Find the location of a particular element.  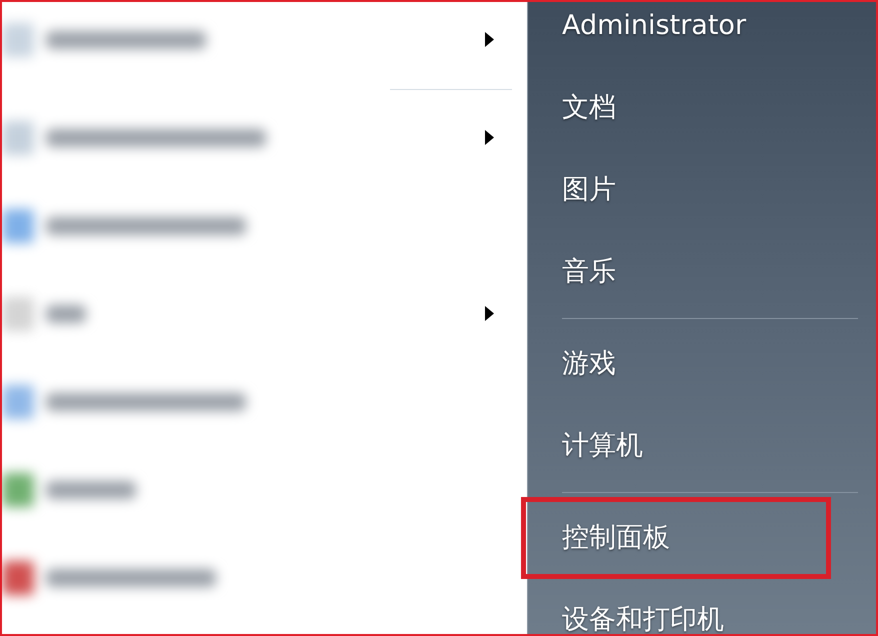

menu-item: 控制面板 is located at coordinates (616, 538).